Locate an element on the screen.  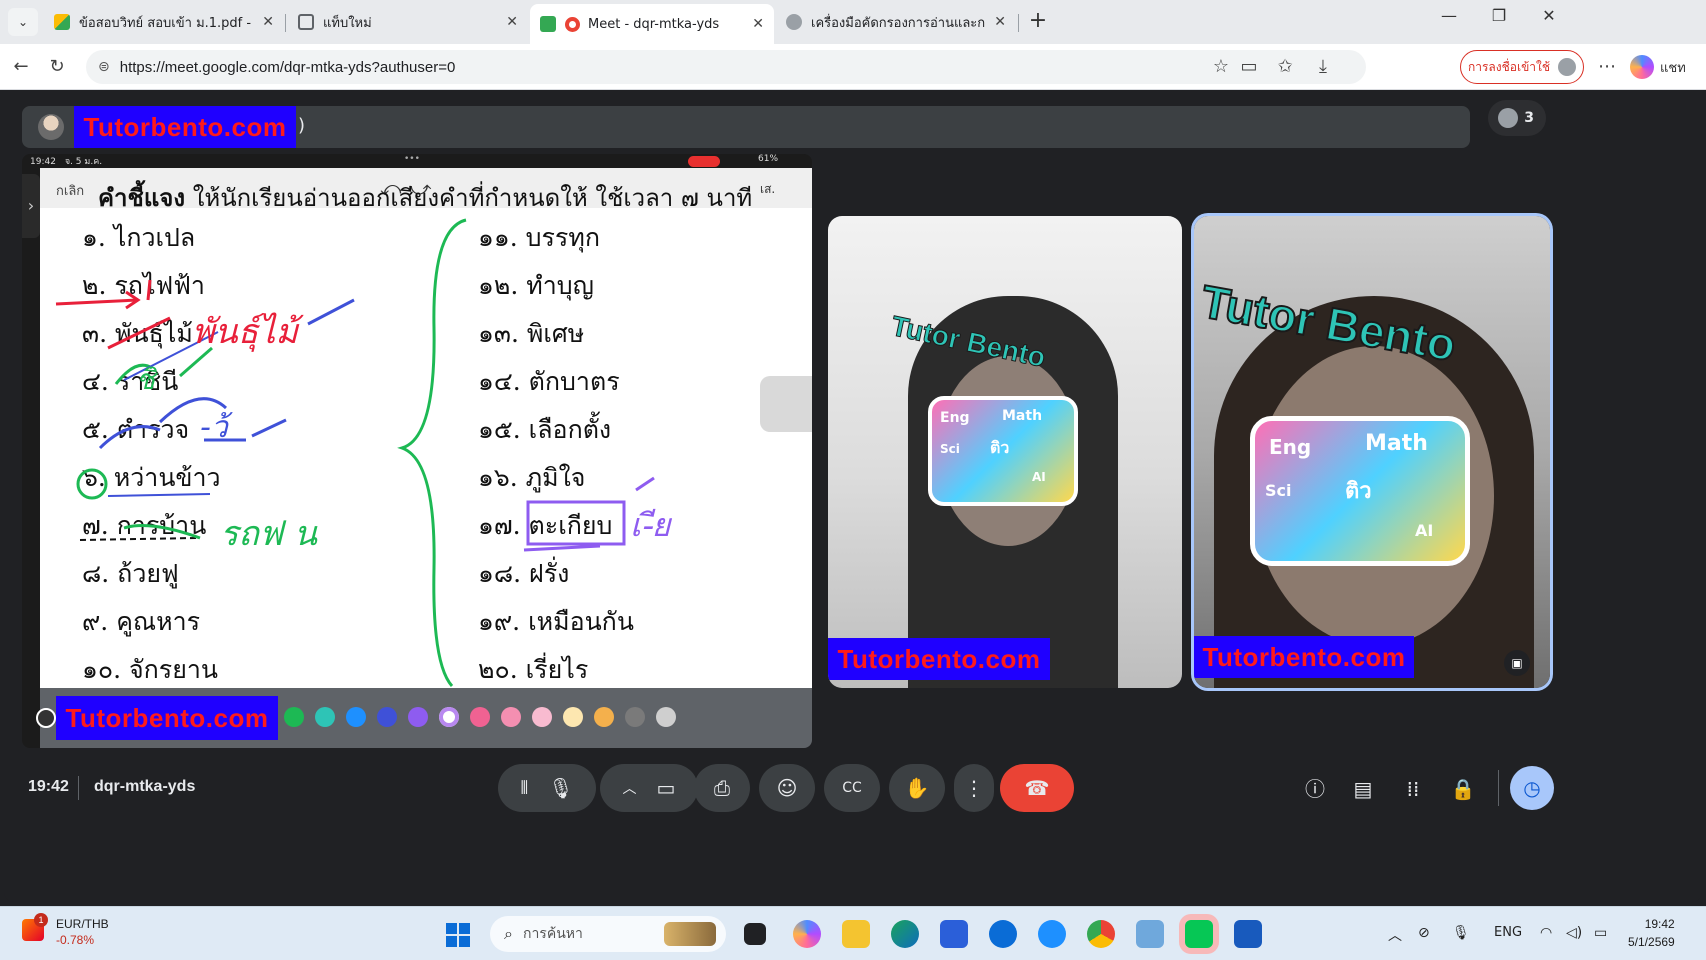
close-window-icon: ✕ is located at coordinates (1549, 15).